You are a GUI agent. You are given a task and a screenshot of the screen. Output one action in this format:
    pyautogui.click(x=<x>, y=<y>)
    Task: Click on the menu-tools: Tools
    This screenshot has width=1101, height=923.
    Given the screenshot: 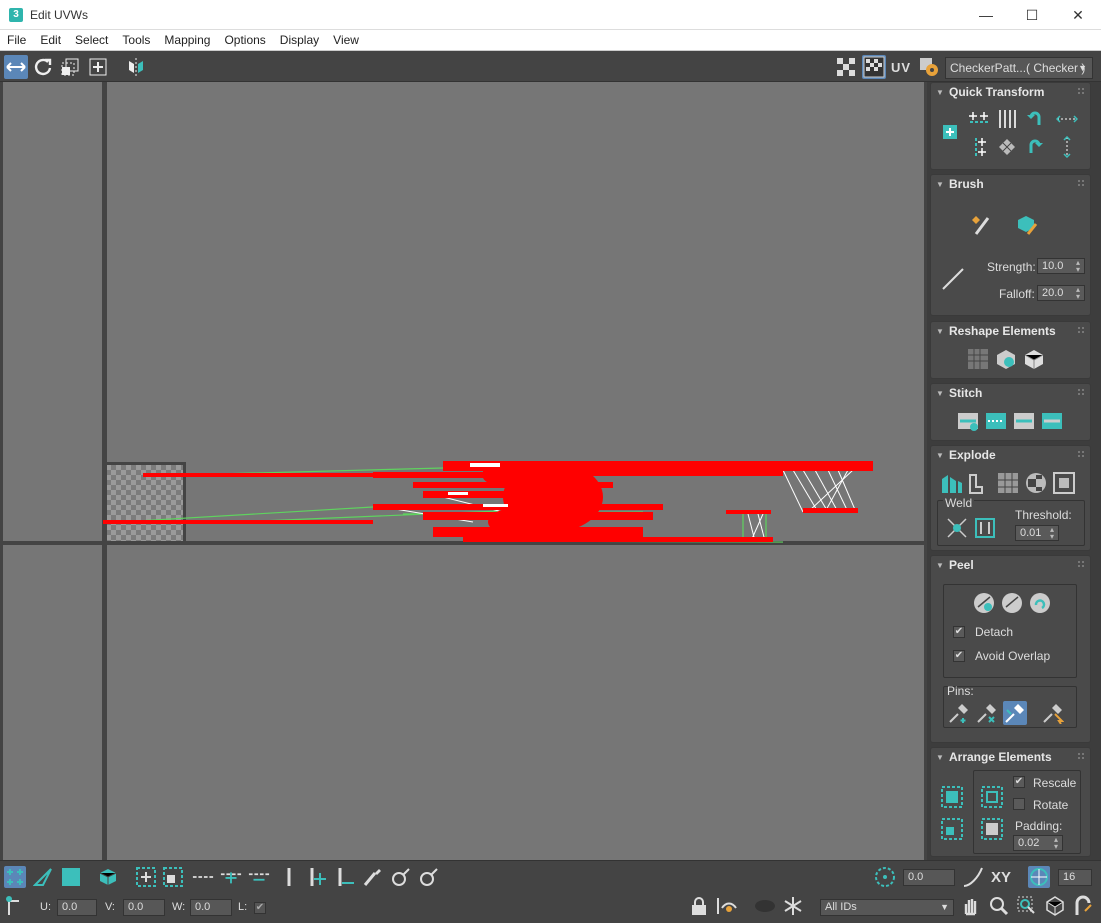 What is the action you would take?
    pyautogui.click(x=136, y=40)
    